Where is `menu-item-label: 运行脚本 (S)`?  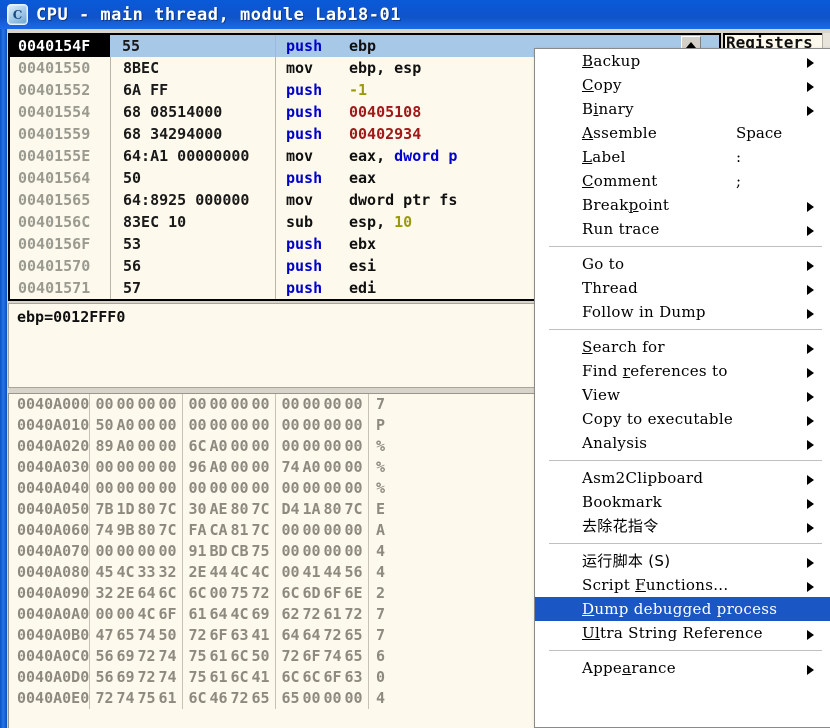
menu-item-label: 运行脚本 (S) is located at coordinates (626, 561).